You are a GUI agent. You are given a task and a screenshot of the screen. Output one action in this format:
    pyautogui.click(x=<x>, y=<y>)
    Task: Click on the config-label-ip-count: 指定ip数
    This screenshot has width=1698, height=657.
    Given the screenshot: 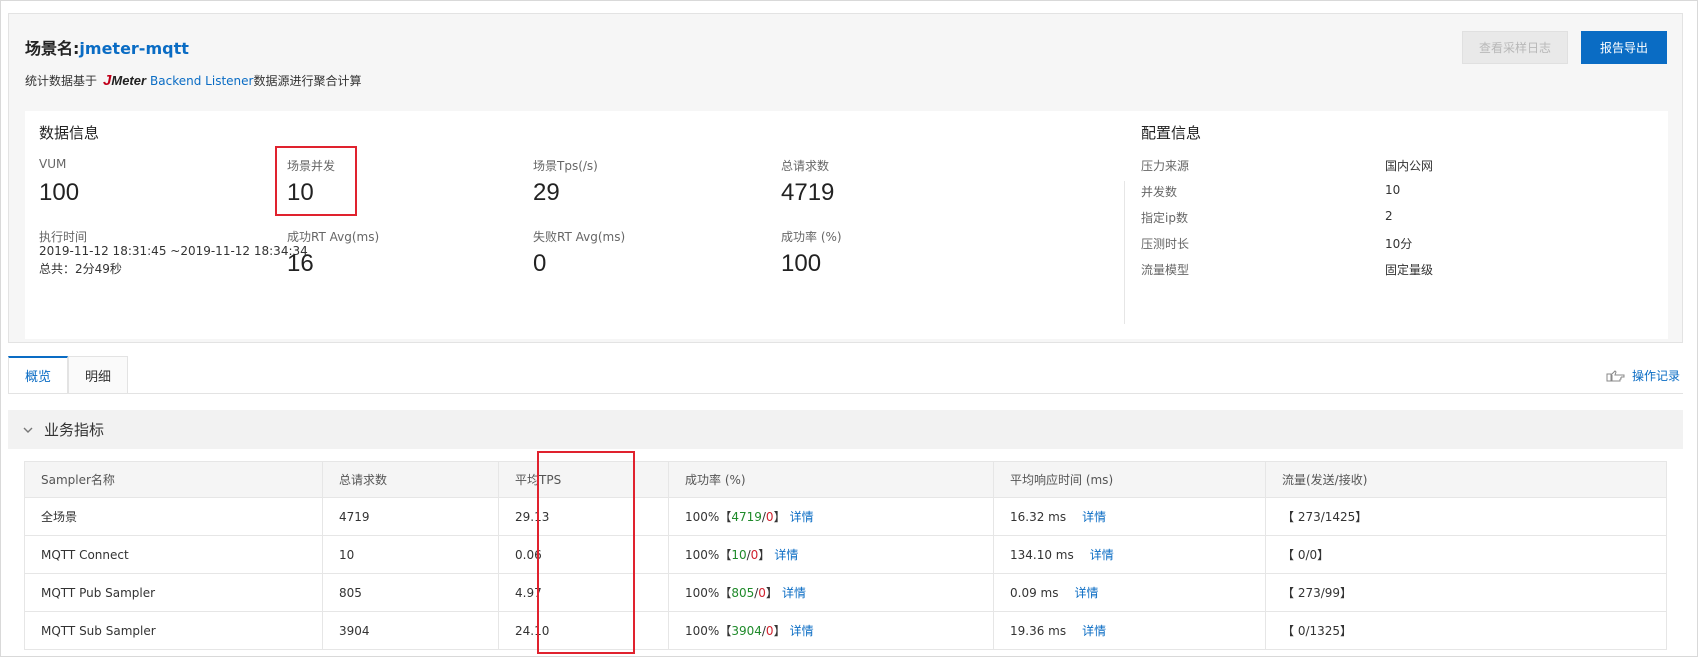 What is the action you would take?
    pyautogui.click(x=1164, y=218)
    